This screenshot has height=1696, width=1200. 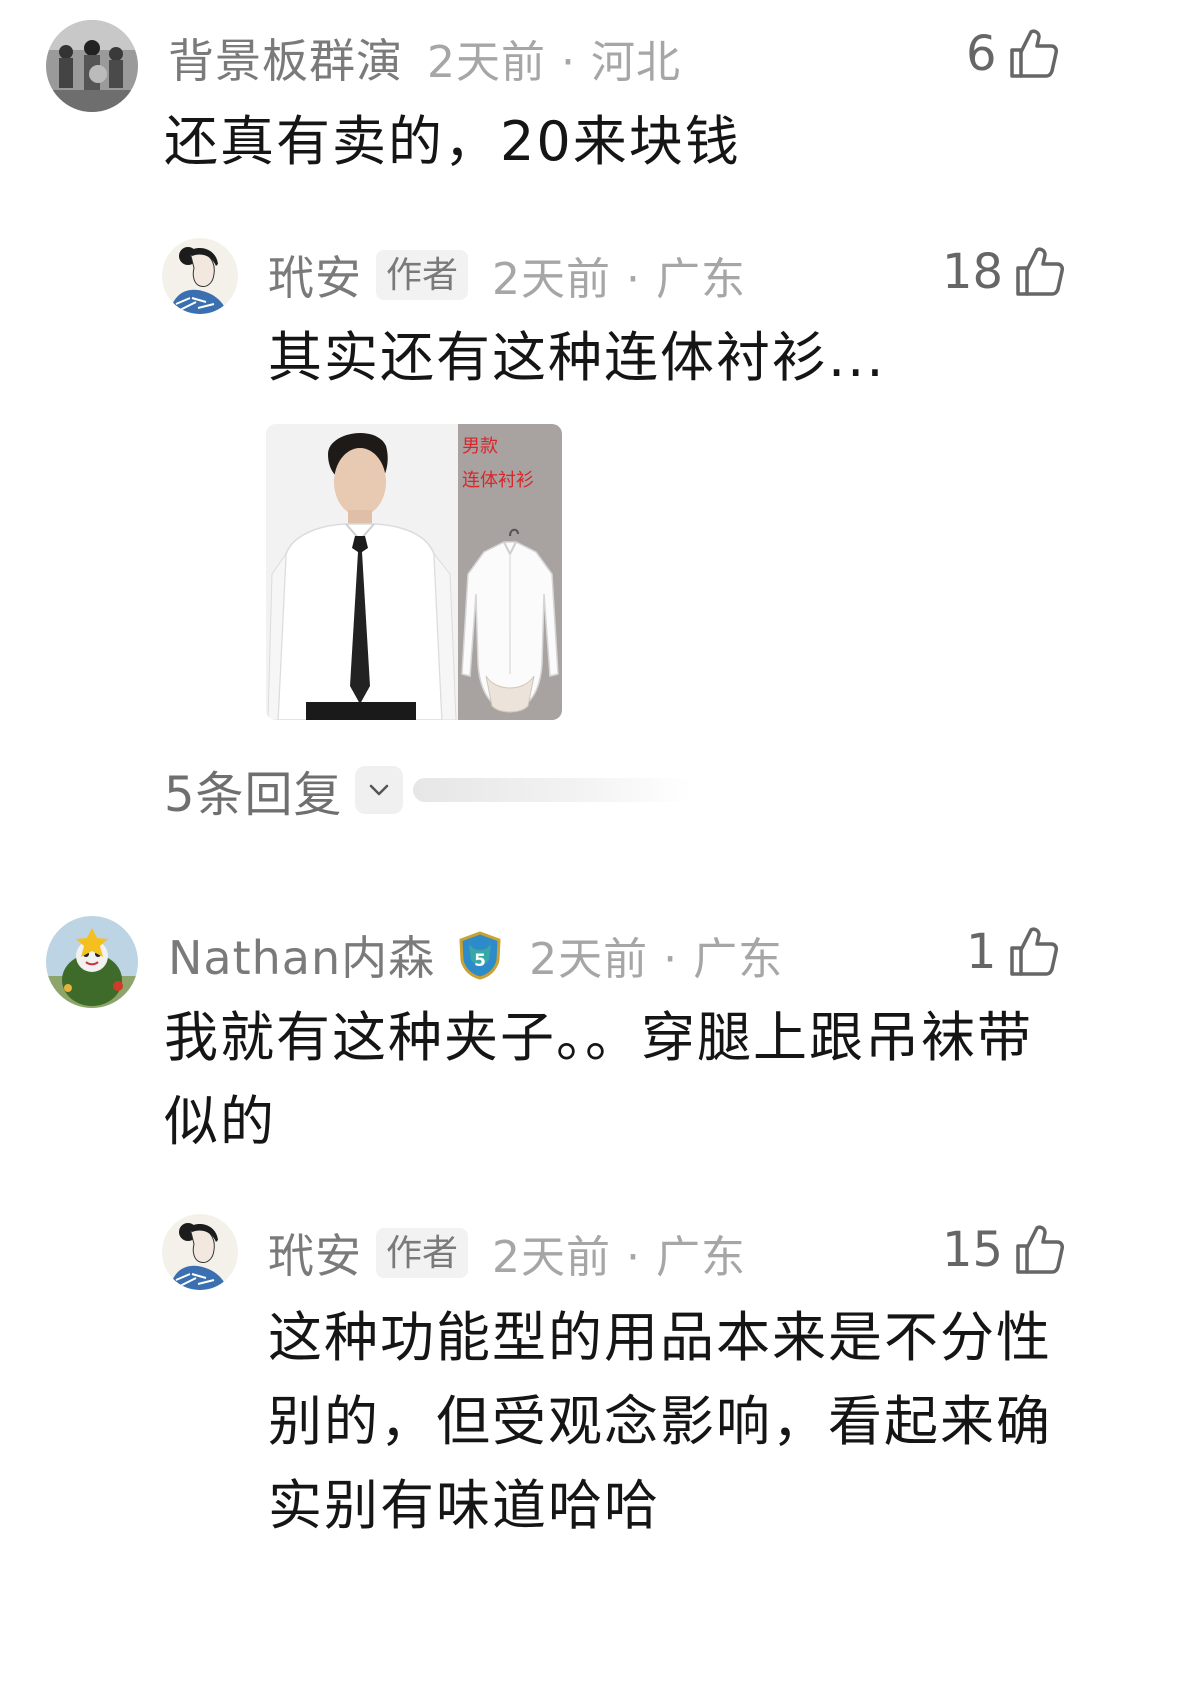 What do you see at coordinates (378, 790) in the screenshot?
I see `chevron-down-icon` at bounding box center [378, 790].